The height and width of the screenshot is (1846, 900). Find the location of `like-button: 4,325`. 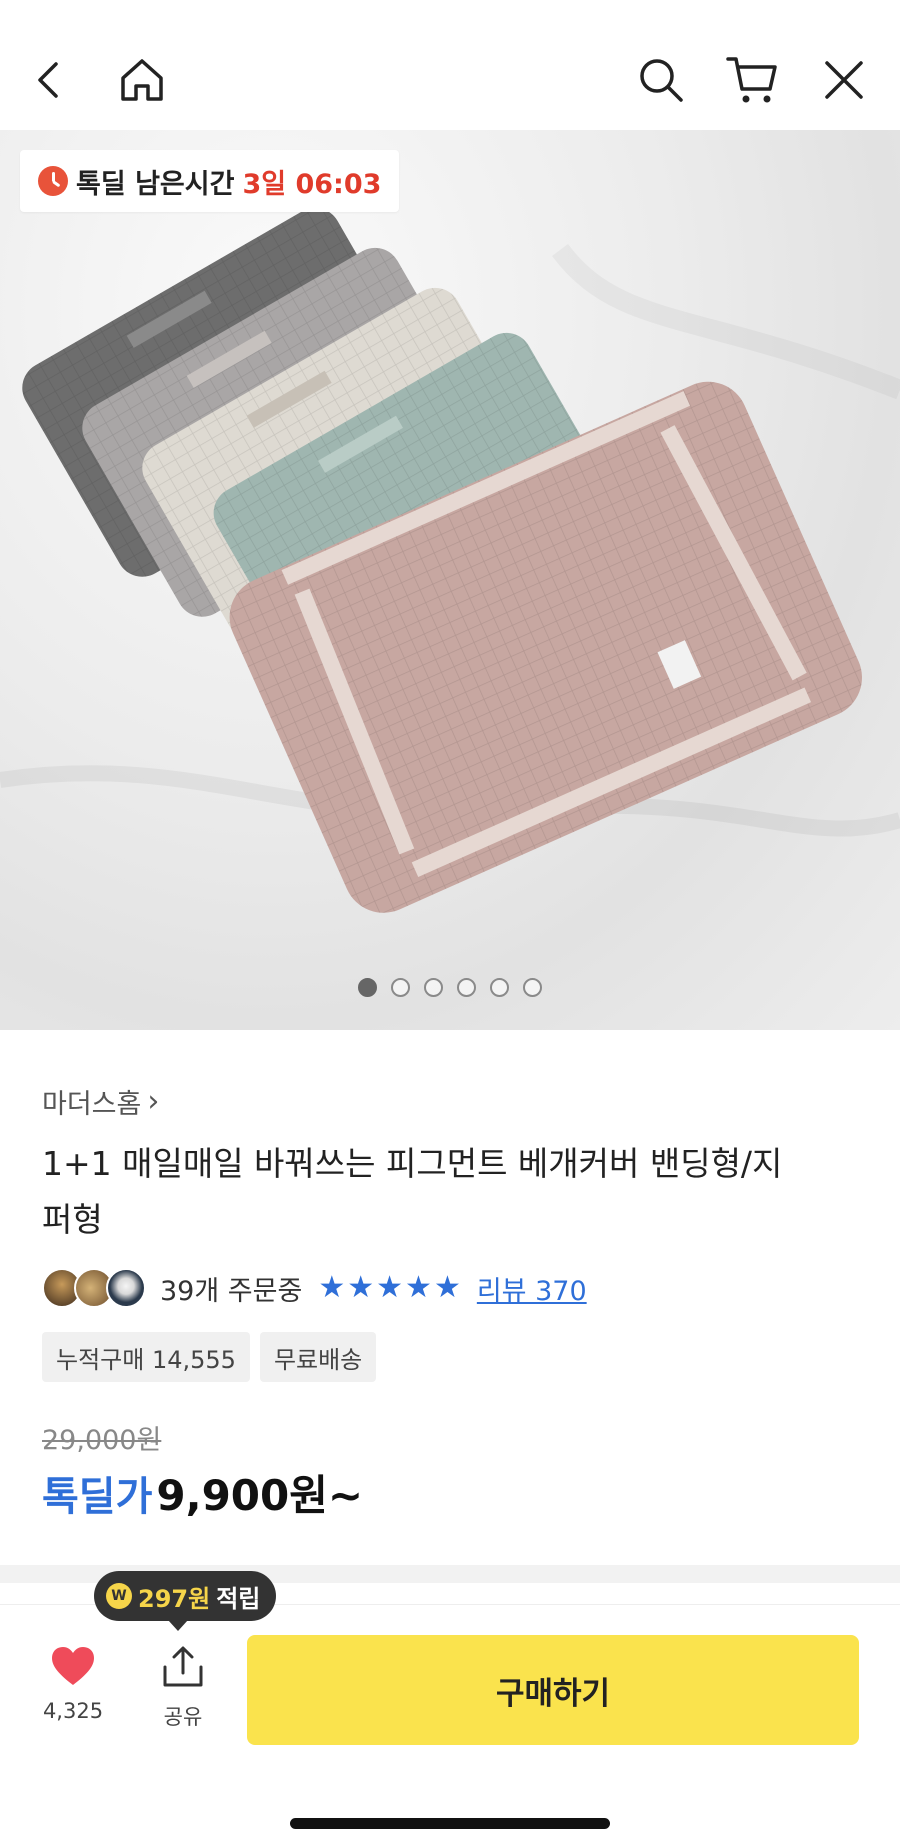

like-button: 4,325 is located at coordinates (73, 1684).